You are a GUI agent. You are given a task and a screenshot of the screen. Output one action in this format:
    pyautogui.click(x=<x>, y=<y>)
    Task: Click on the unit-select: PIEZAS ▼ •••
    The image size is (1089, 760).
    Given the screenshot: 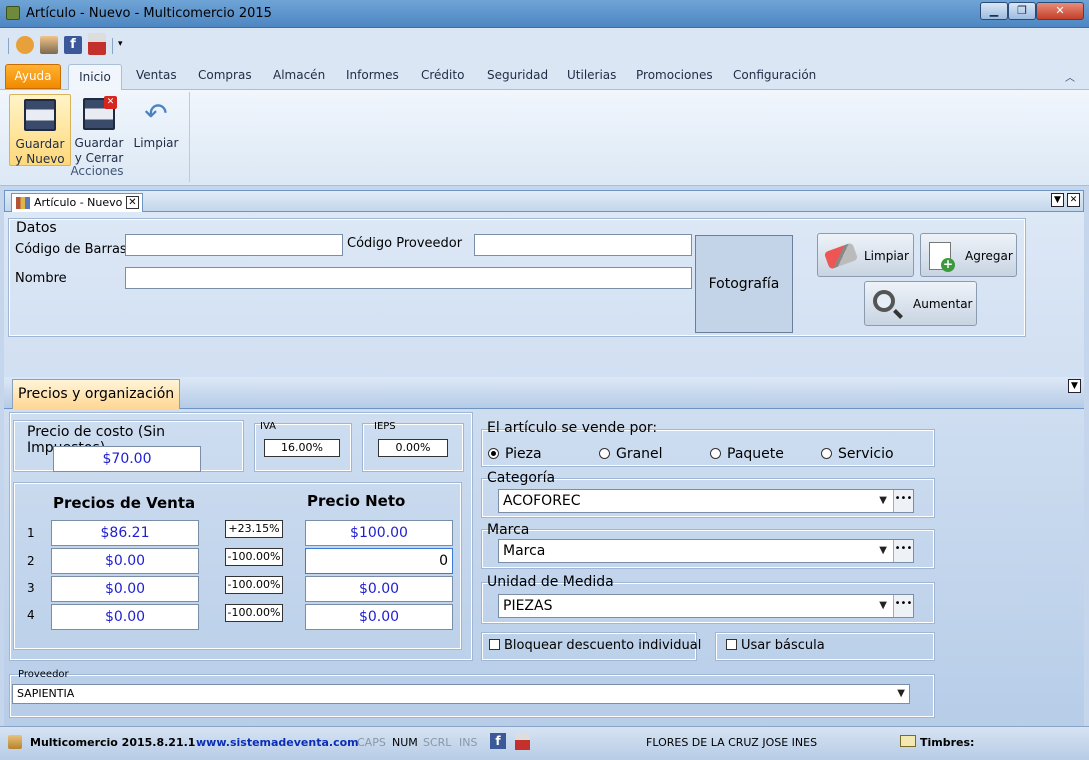 What is the action you would take?
    pyautogui.click(x=706, y=606)
    